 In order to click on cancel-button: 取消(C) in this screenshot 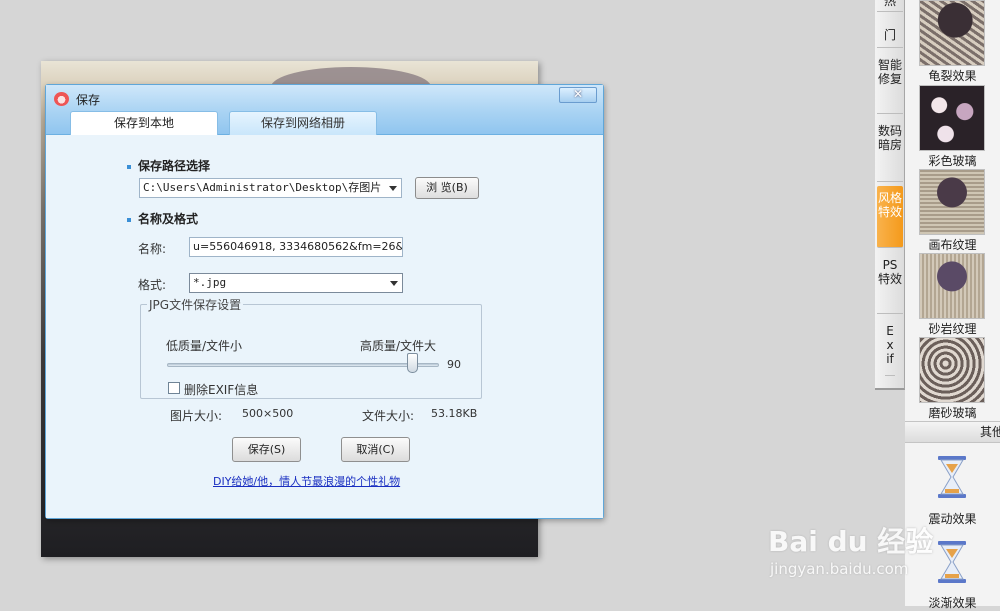, I will do `click(375, 449)`.